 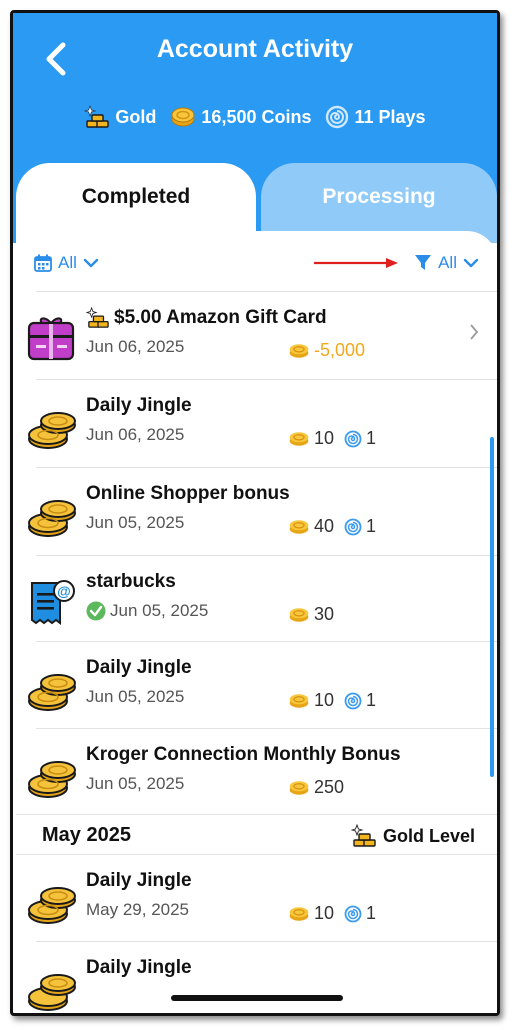 What do you see at coordinates (428, 835) in the screenshot?
I see `section-level-label: Gold Level` at bounding box center [428, 835].